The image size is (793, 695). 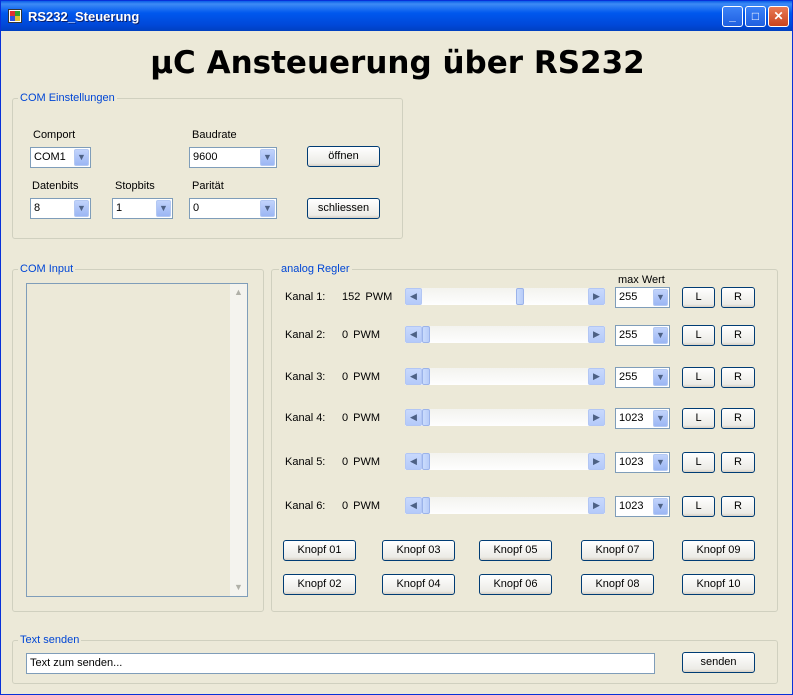 I want to click on knopf-button: Knopf 09, so click(x=718, y=550).